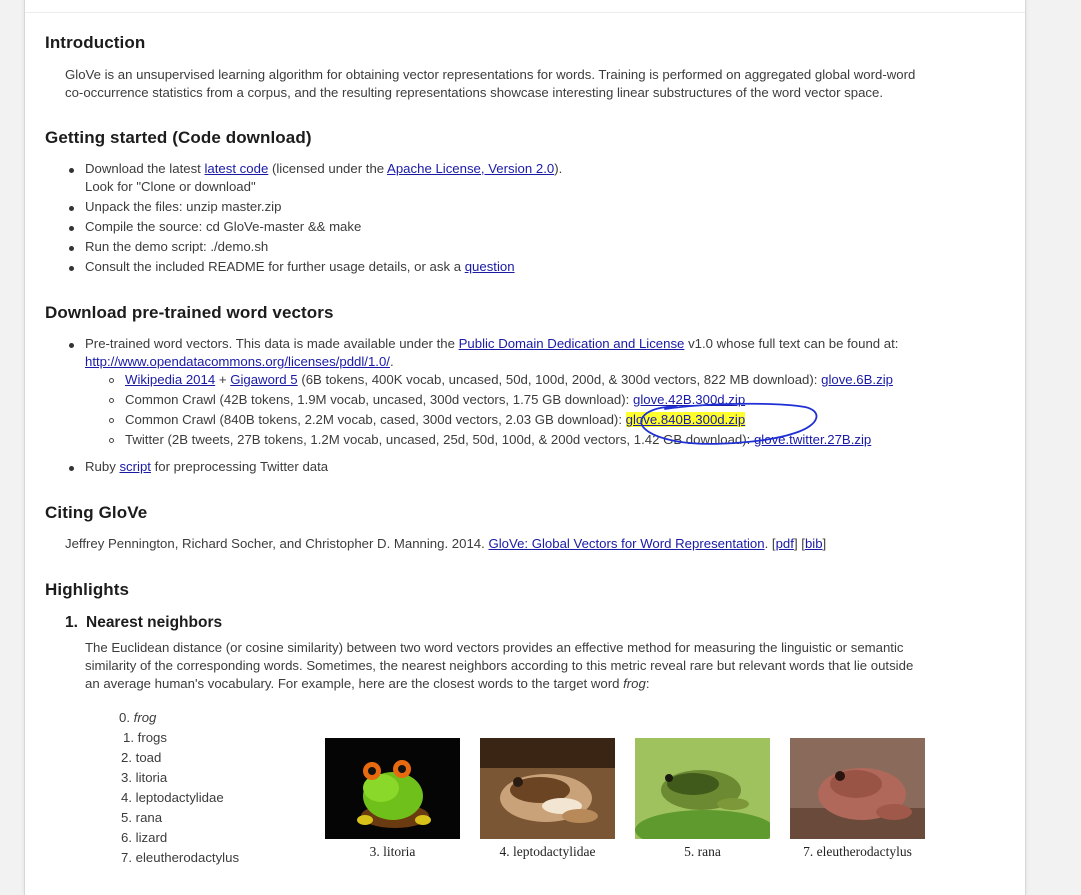  Describe the element at coordinates (392, 788) in the screenshot. I see `litoria-frog-image` at that location.